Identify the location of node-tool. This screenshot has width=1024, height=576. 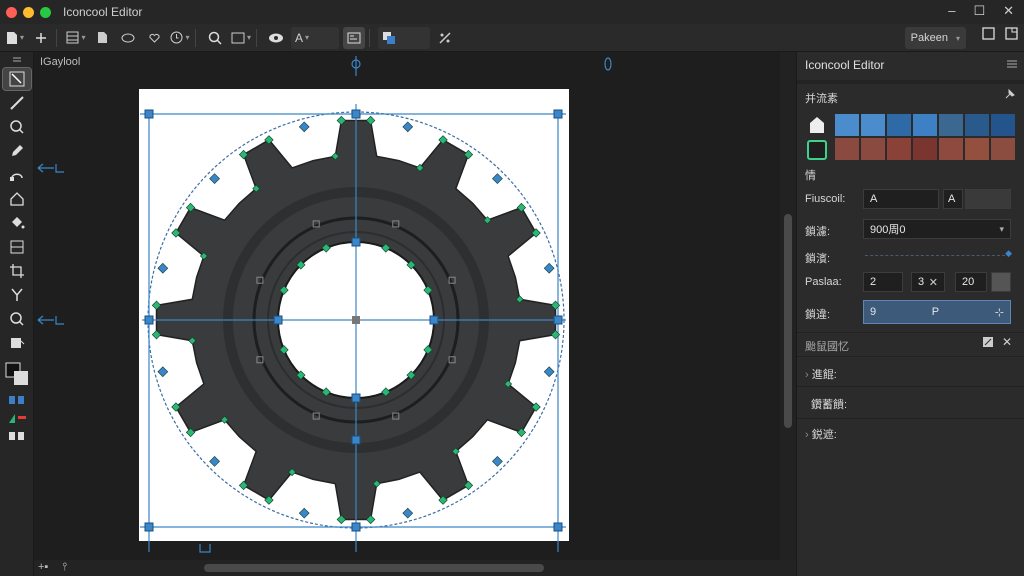
(17, 175).